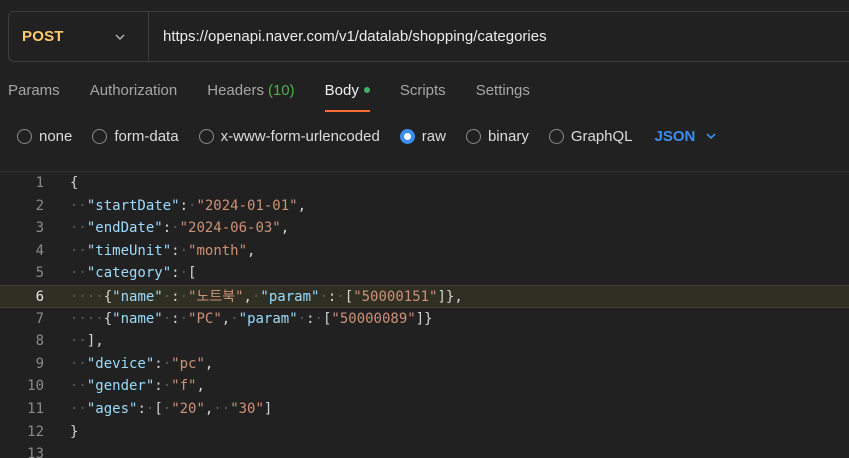 Image resolution: width=849 pixels, height=458 pixels. I want to click on tab-label: Authorization, so click(133, 90).